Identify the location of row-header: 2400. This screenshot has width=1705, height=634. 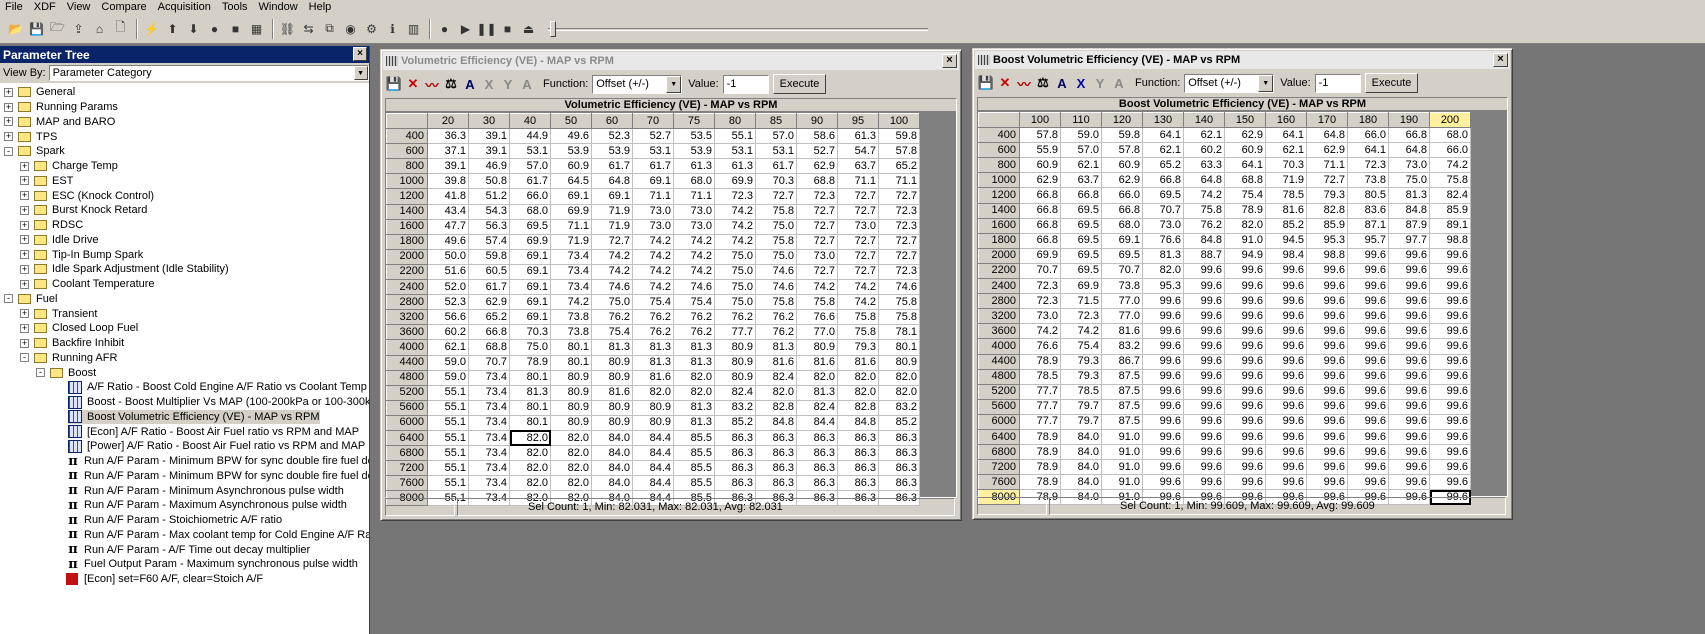
(407, 287).